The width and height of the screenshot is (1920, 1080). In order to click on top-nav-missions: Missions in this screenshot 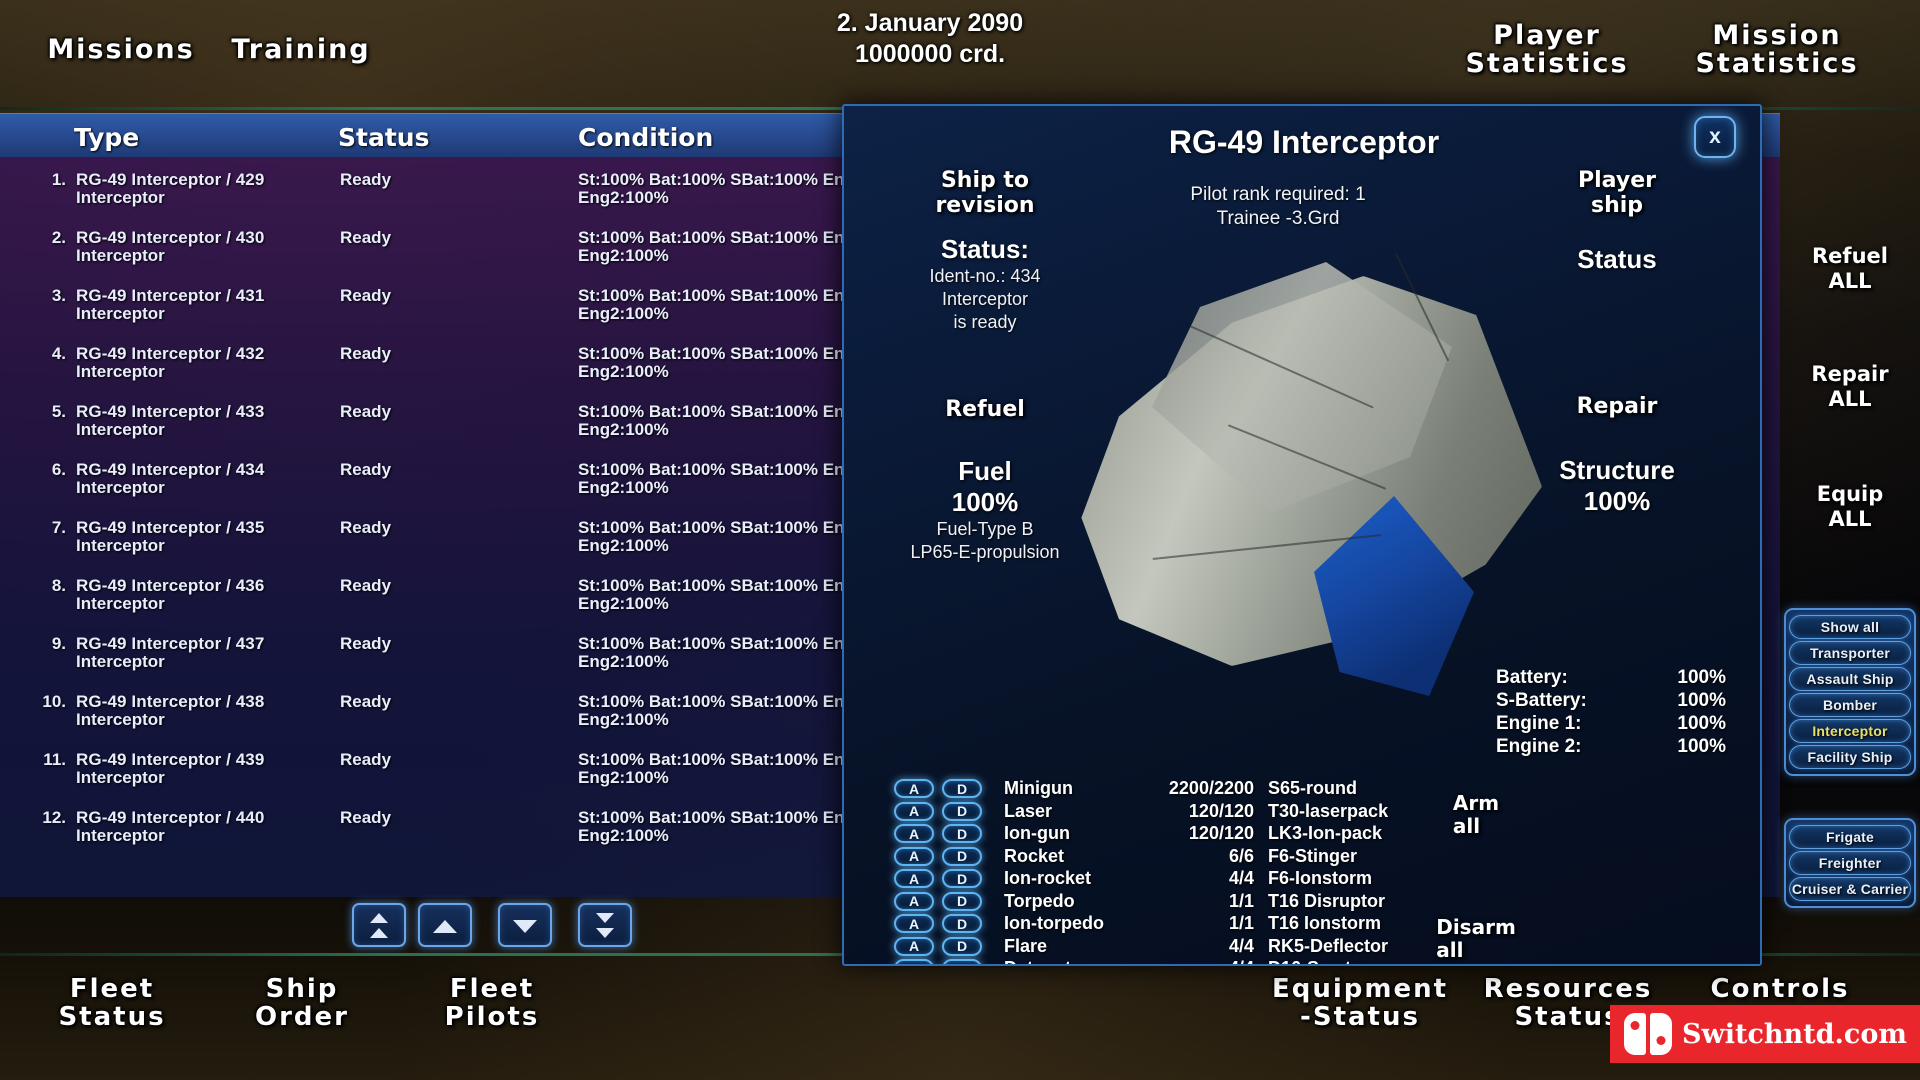, I will do `click(121, 50)`.